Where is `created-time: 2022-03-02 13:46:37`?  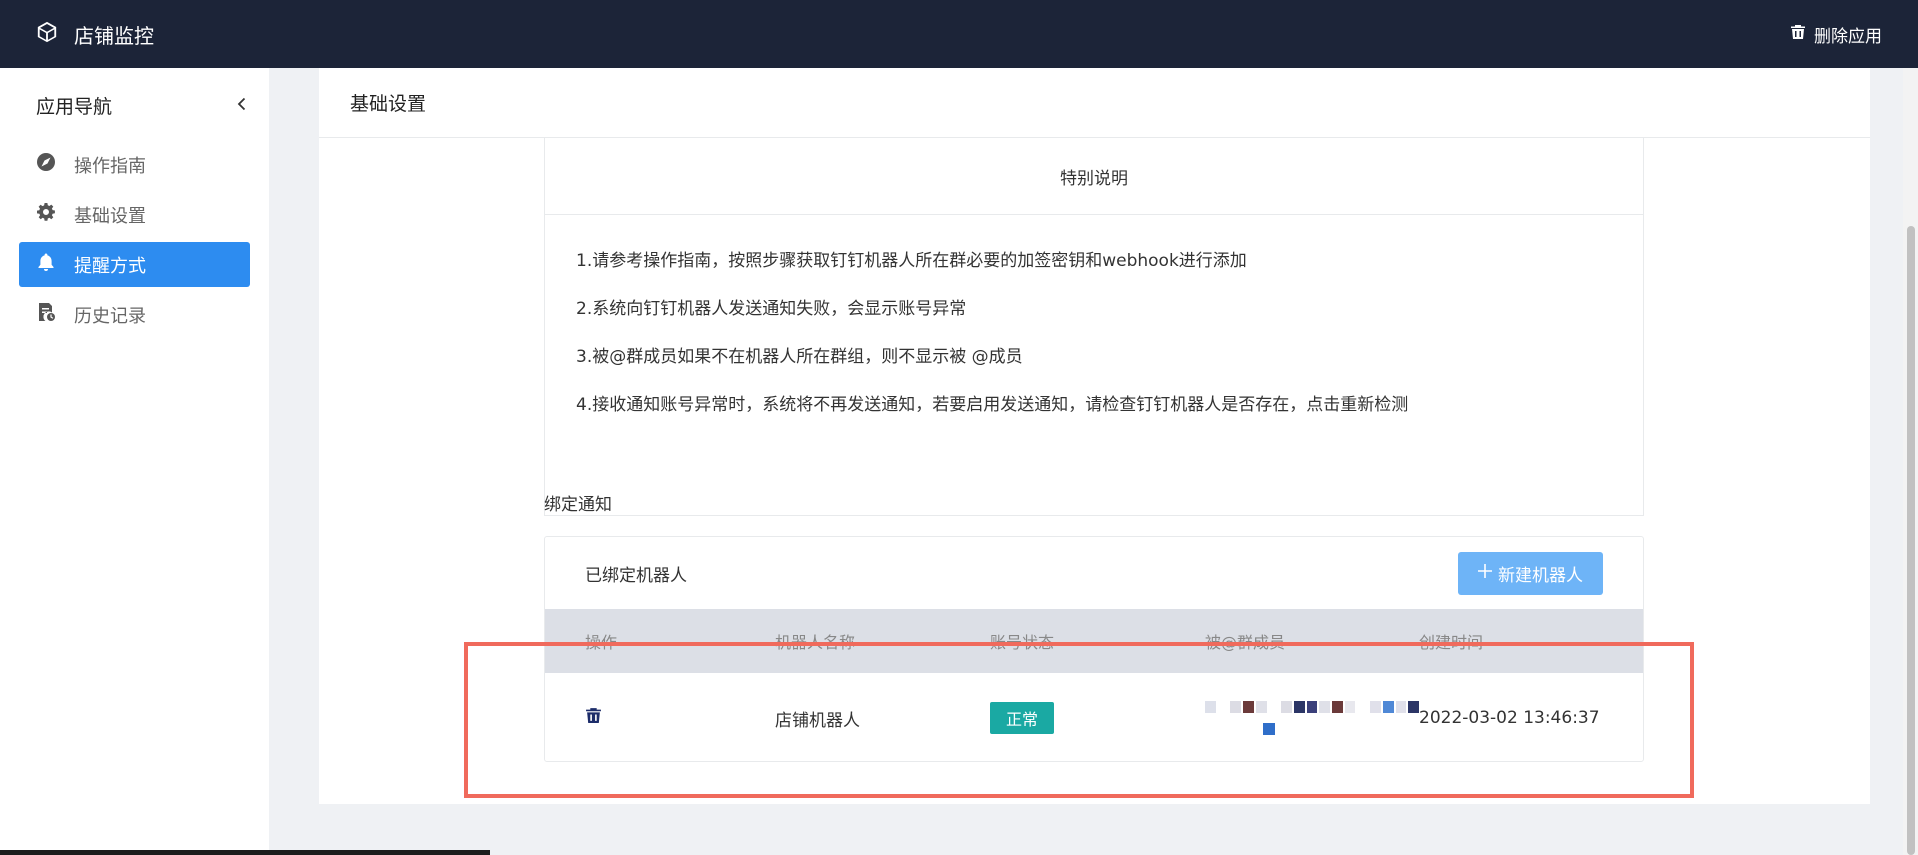
created-time: 2022-03-02 13:46:37 is located at coordinates (1509, 718).